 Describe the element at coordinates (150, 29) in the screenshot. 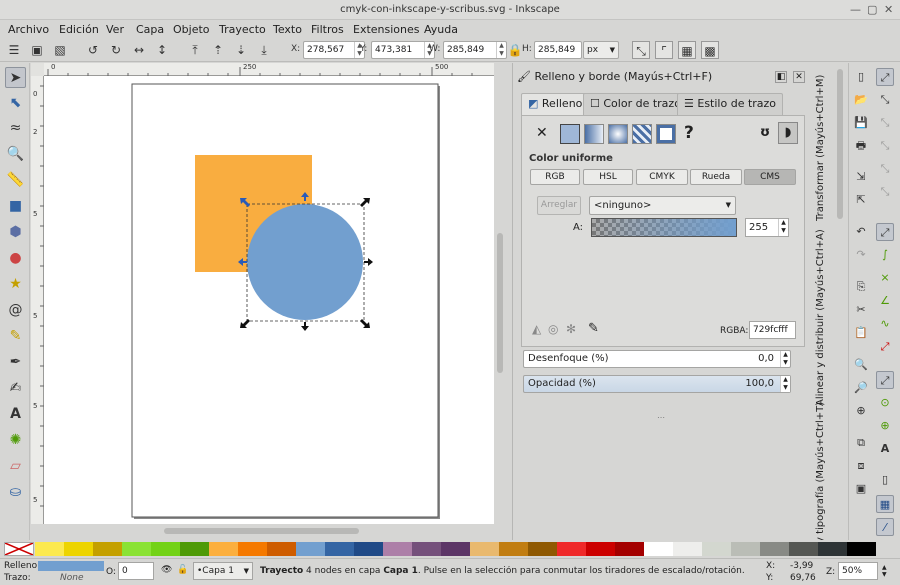

I see `menu-capa: Capa` at that location.